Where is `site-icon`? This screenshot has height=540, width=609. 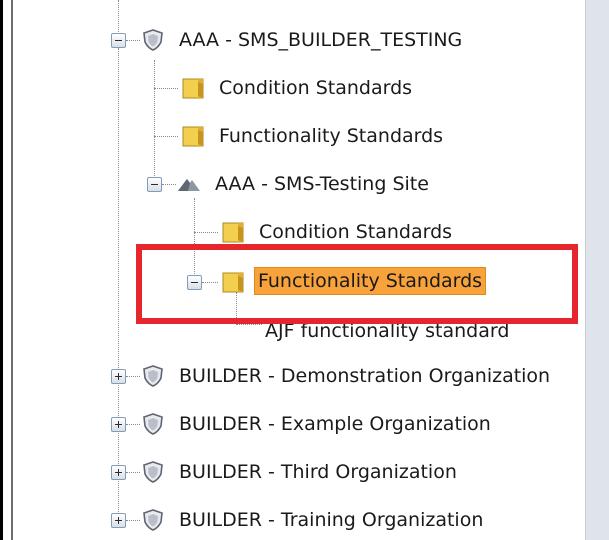
site-icon is located at coordinates (189, 185).